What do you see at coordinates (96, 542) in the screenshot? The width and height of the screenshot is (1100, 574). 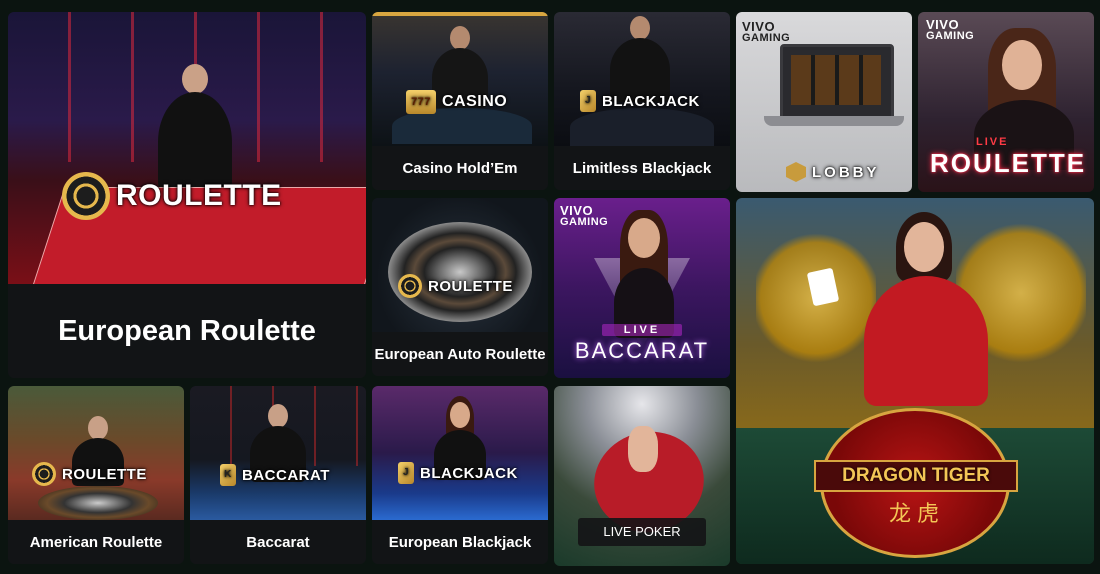 I see `tile-caption: American Roulette` at bounding box center [96, 542].